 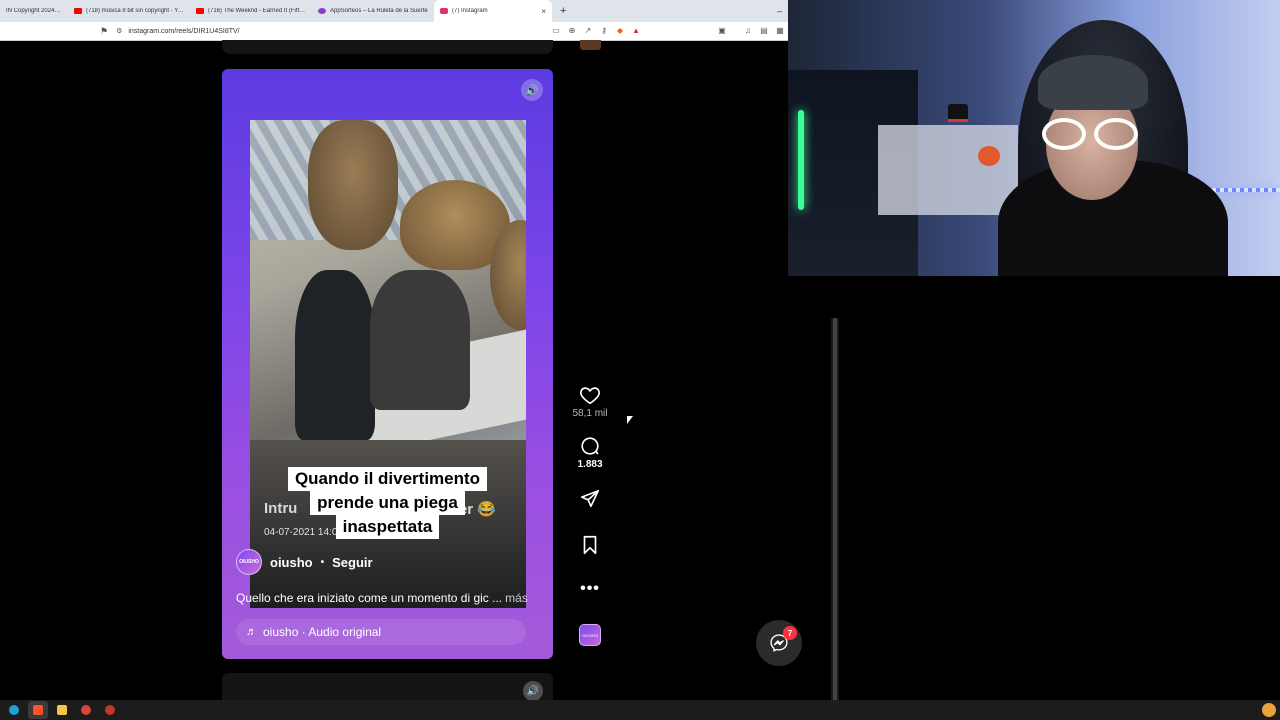 I want to click on audio-label: oiusho · Audio original, so click(x=322, y=632).